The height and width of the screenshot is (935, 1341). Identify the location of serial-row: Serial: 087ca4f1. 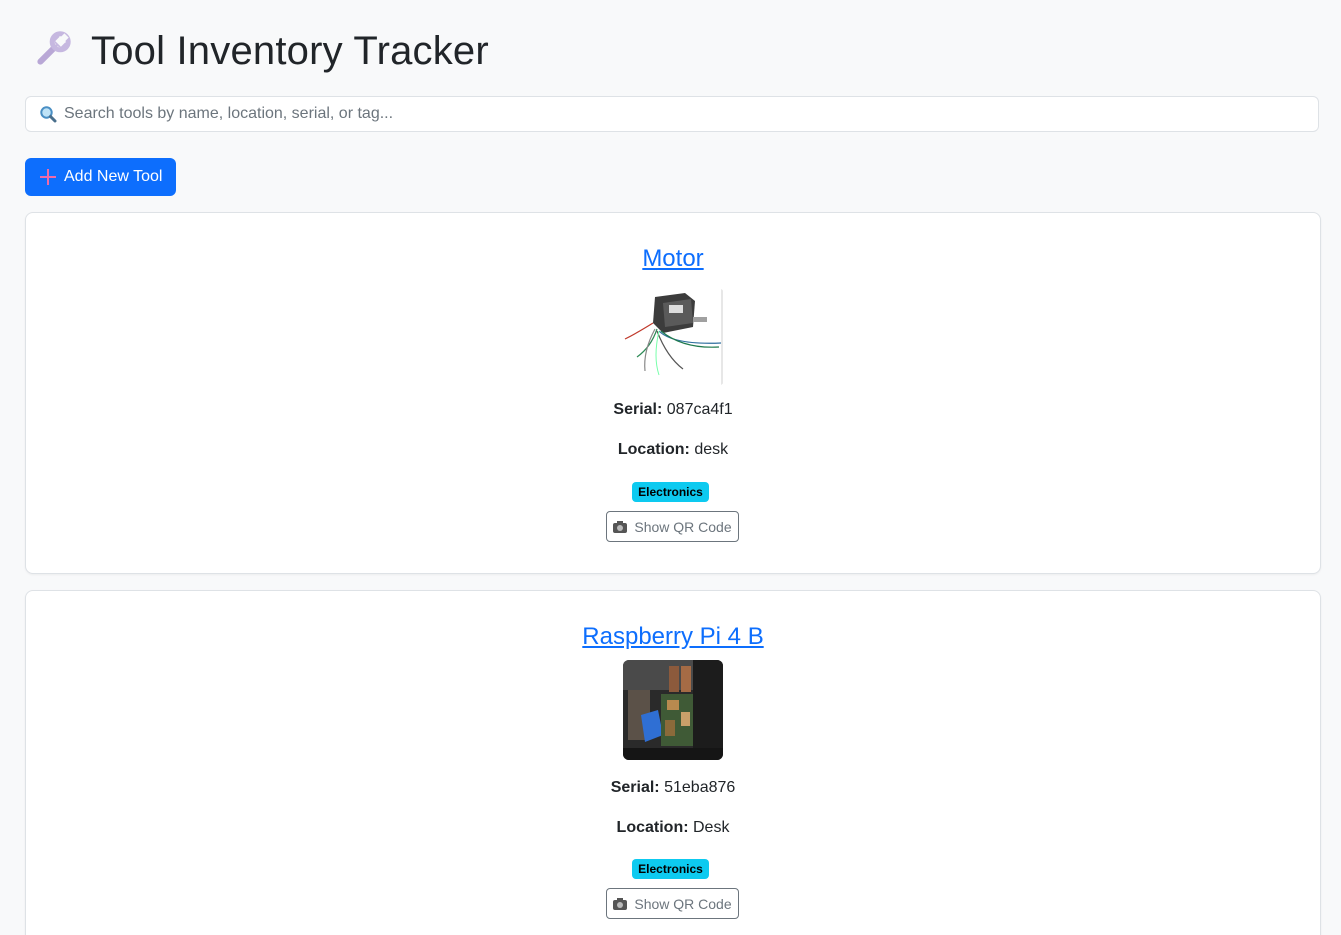
(673, 410).